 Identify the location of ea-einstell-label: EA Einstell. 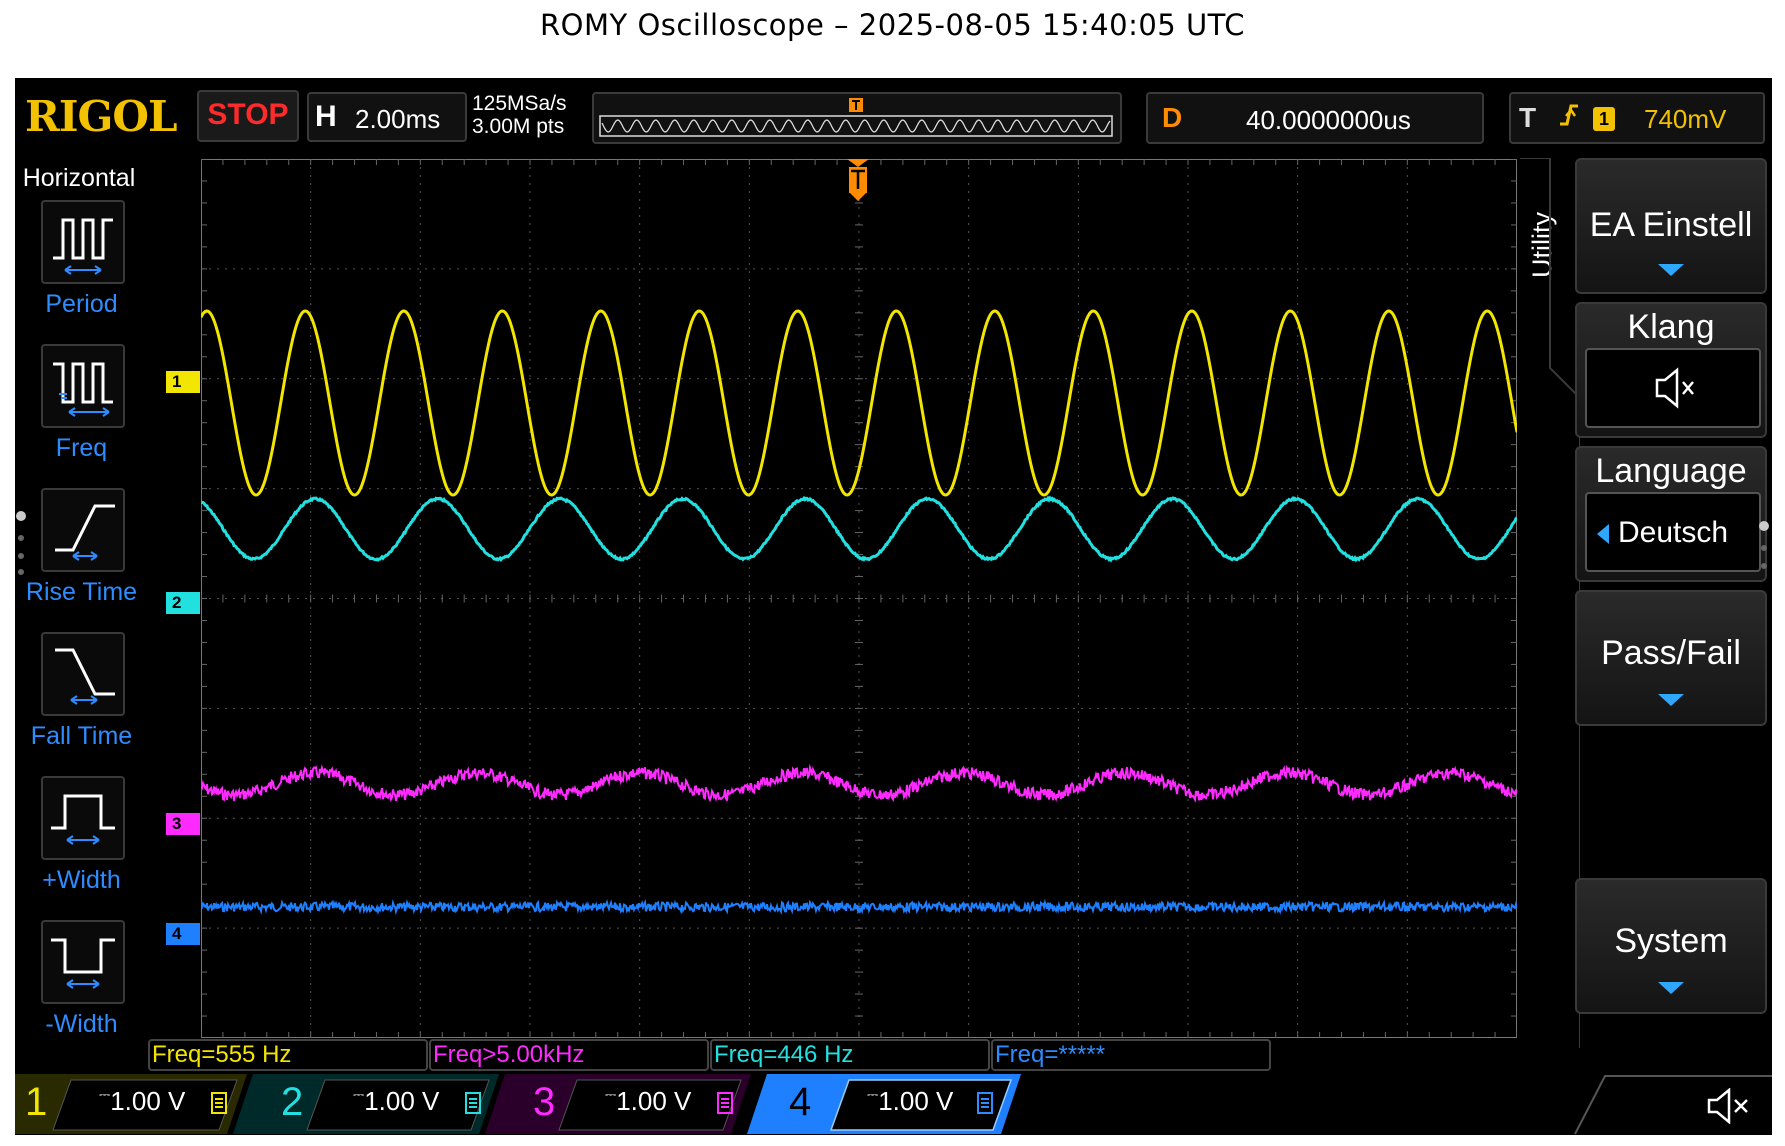
(1671, 225).